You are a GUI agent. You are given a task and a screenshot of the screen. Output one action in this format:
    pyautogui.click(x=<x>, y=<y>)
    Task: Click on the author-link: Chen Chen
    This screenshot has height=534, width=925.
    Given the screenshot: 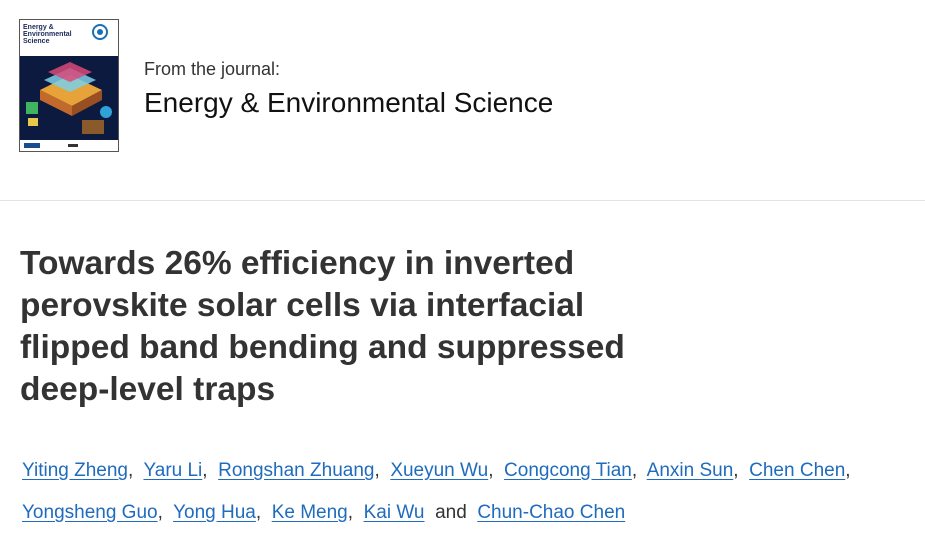 What is the action you would take?
    pyautogui.click(x=797, y=470)
    